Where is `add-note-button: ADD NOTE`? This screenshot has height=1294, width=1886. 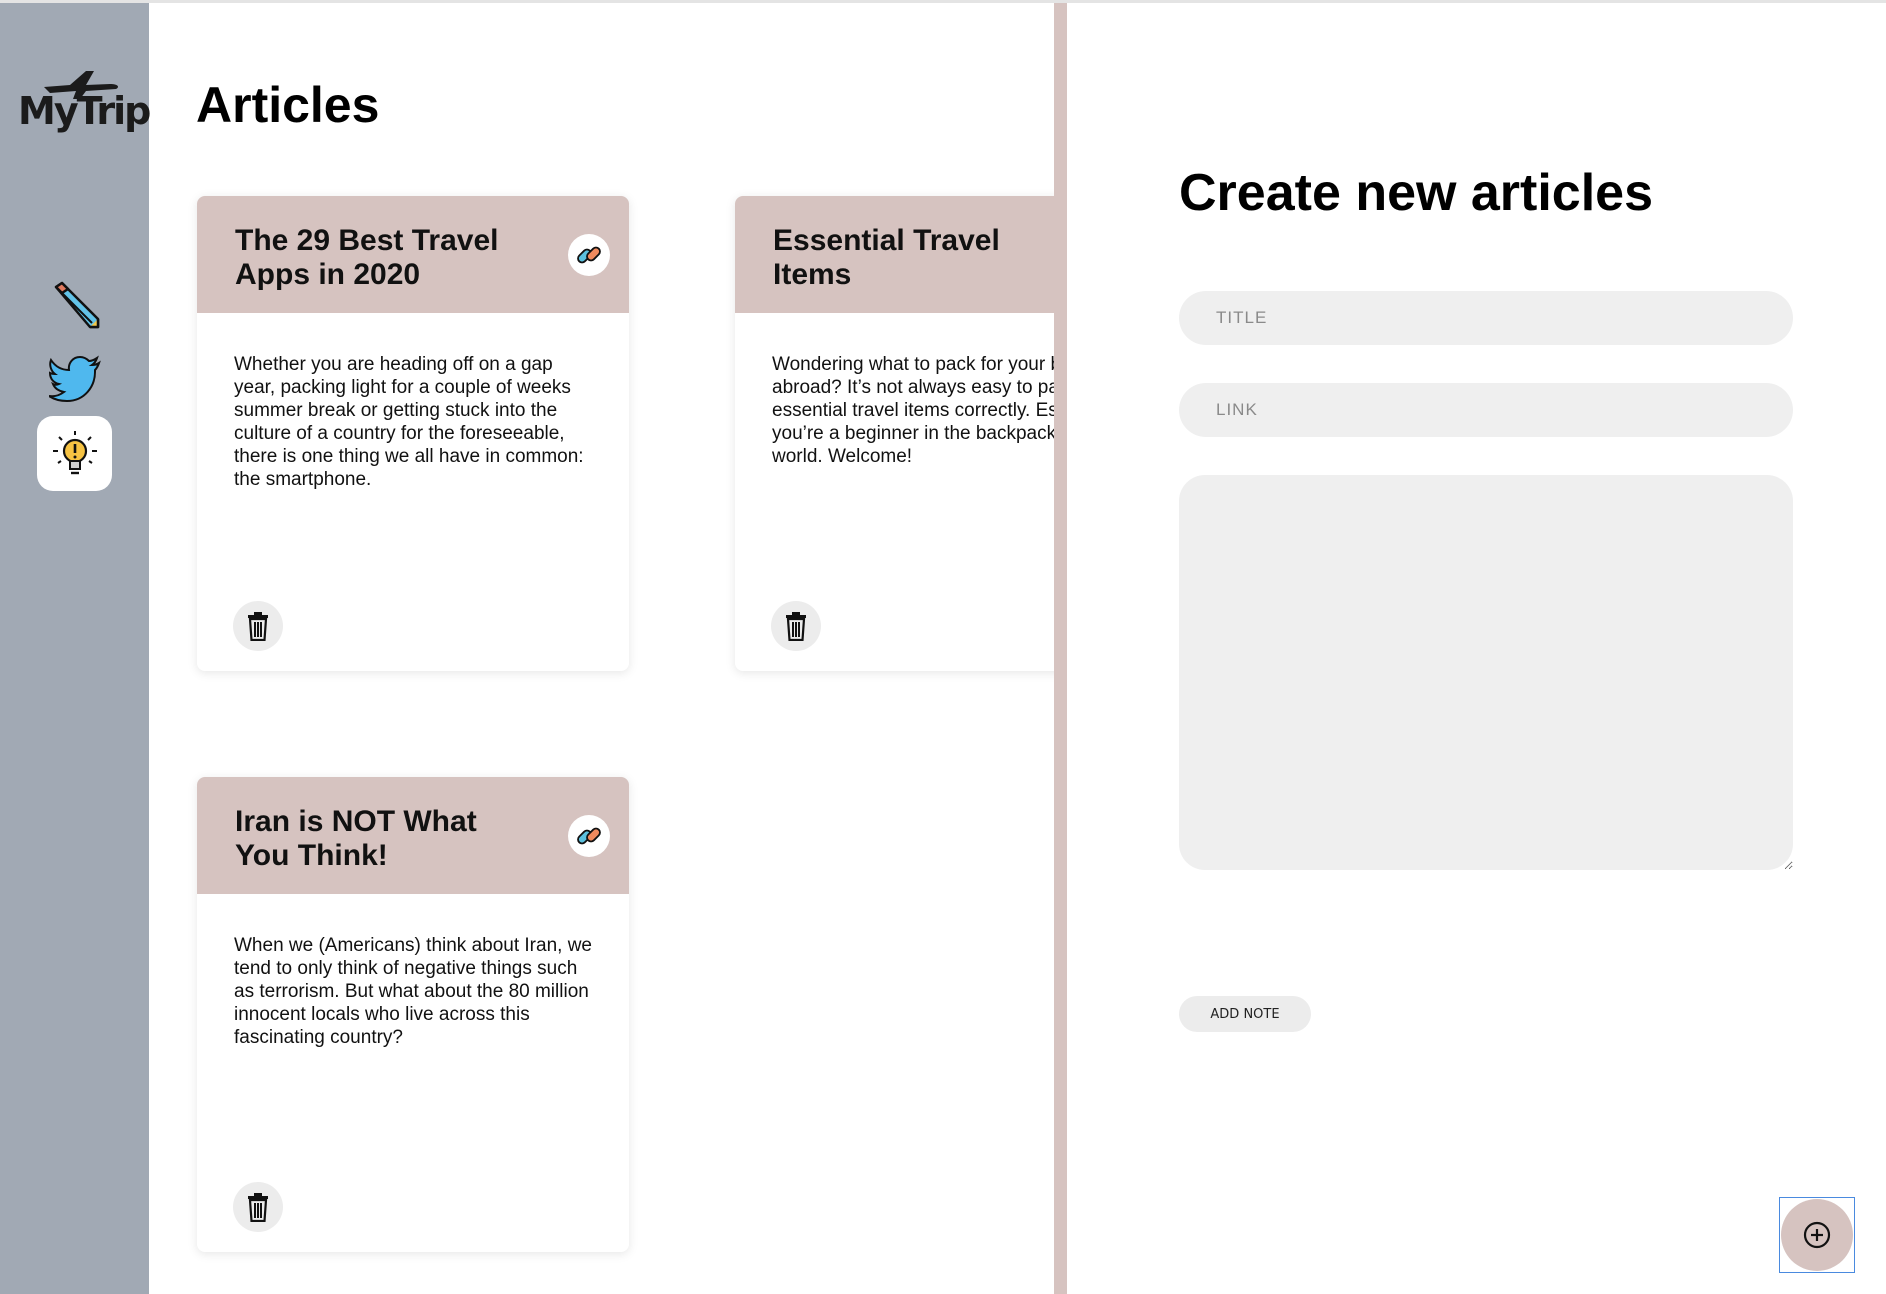 add-note-button: ADD NOTE is located at coordinates (1245, 1014).